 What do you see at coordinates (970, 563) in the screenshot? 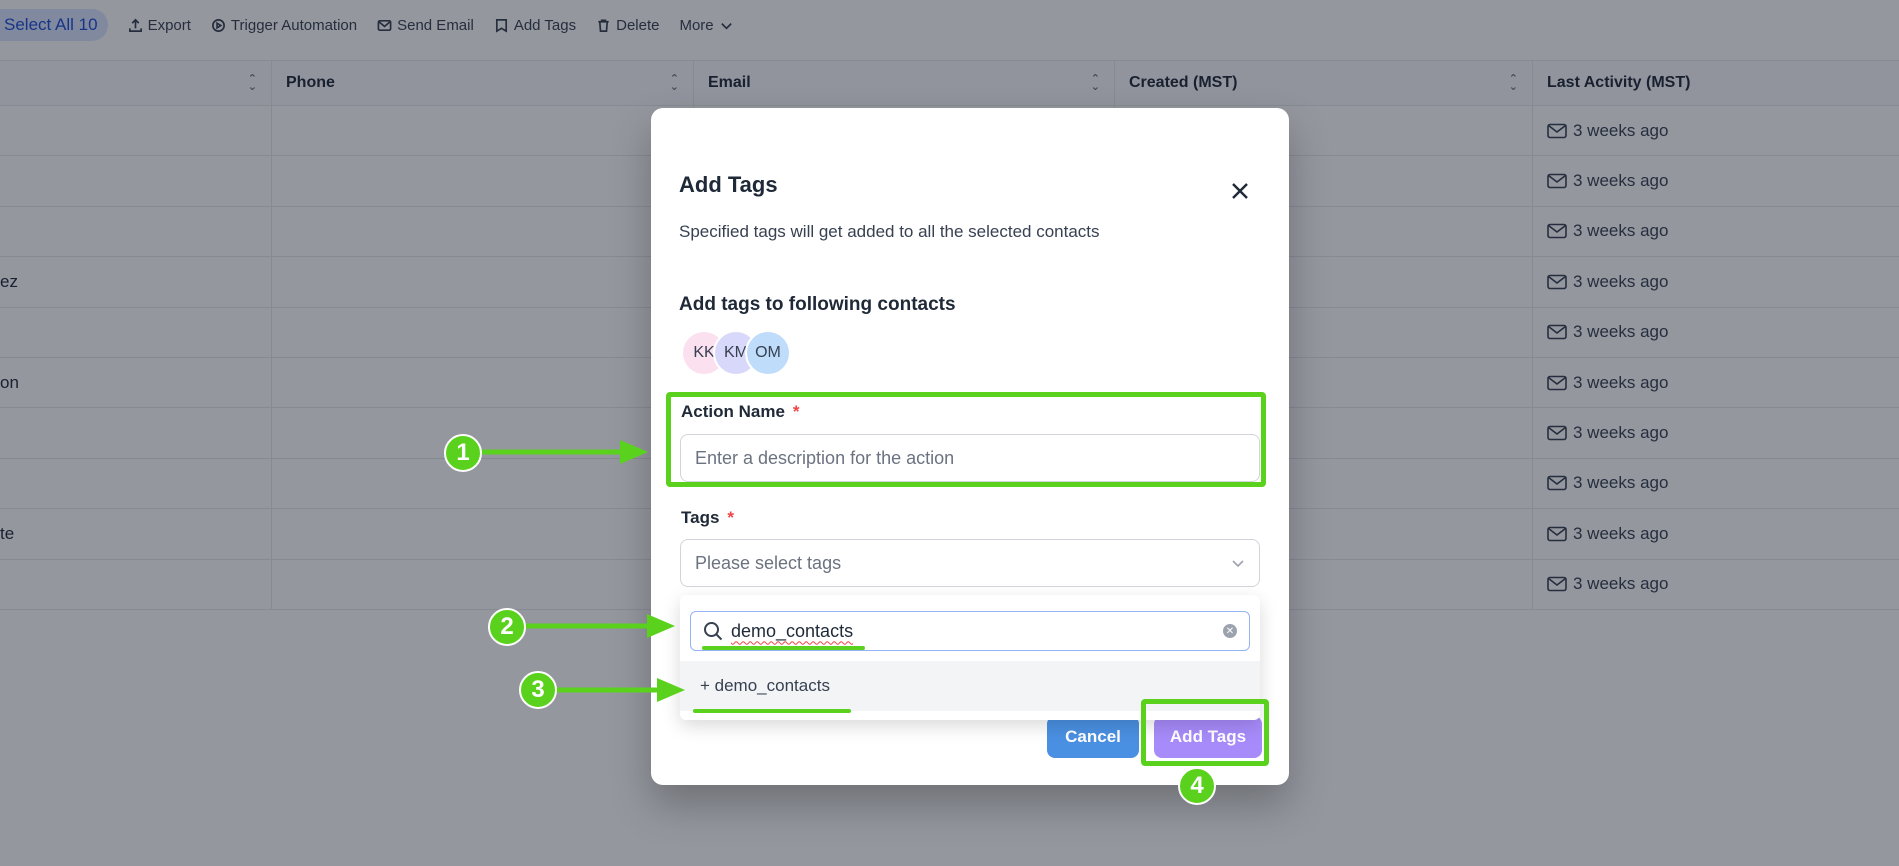
I see `tags-select: Please select tags` at bounding box center [970, 563].